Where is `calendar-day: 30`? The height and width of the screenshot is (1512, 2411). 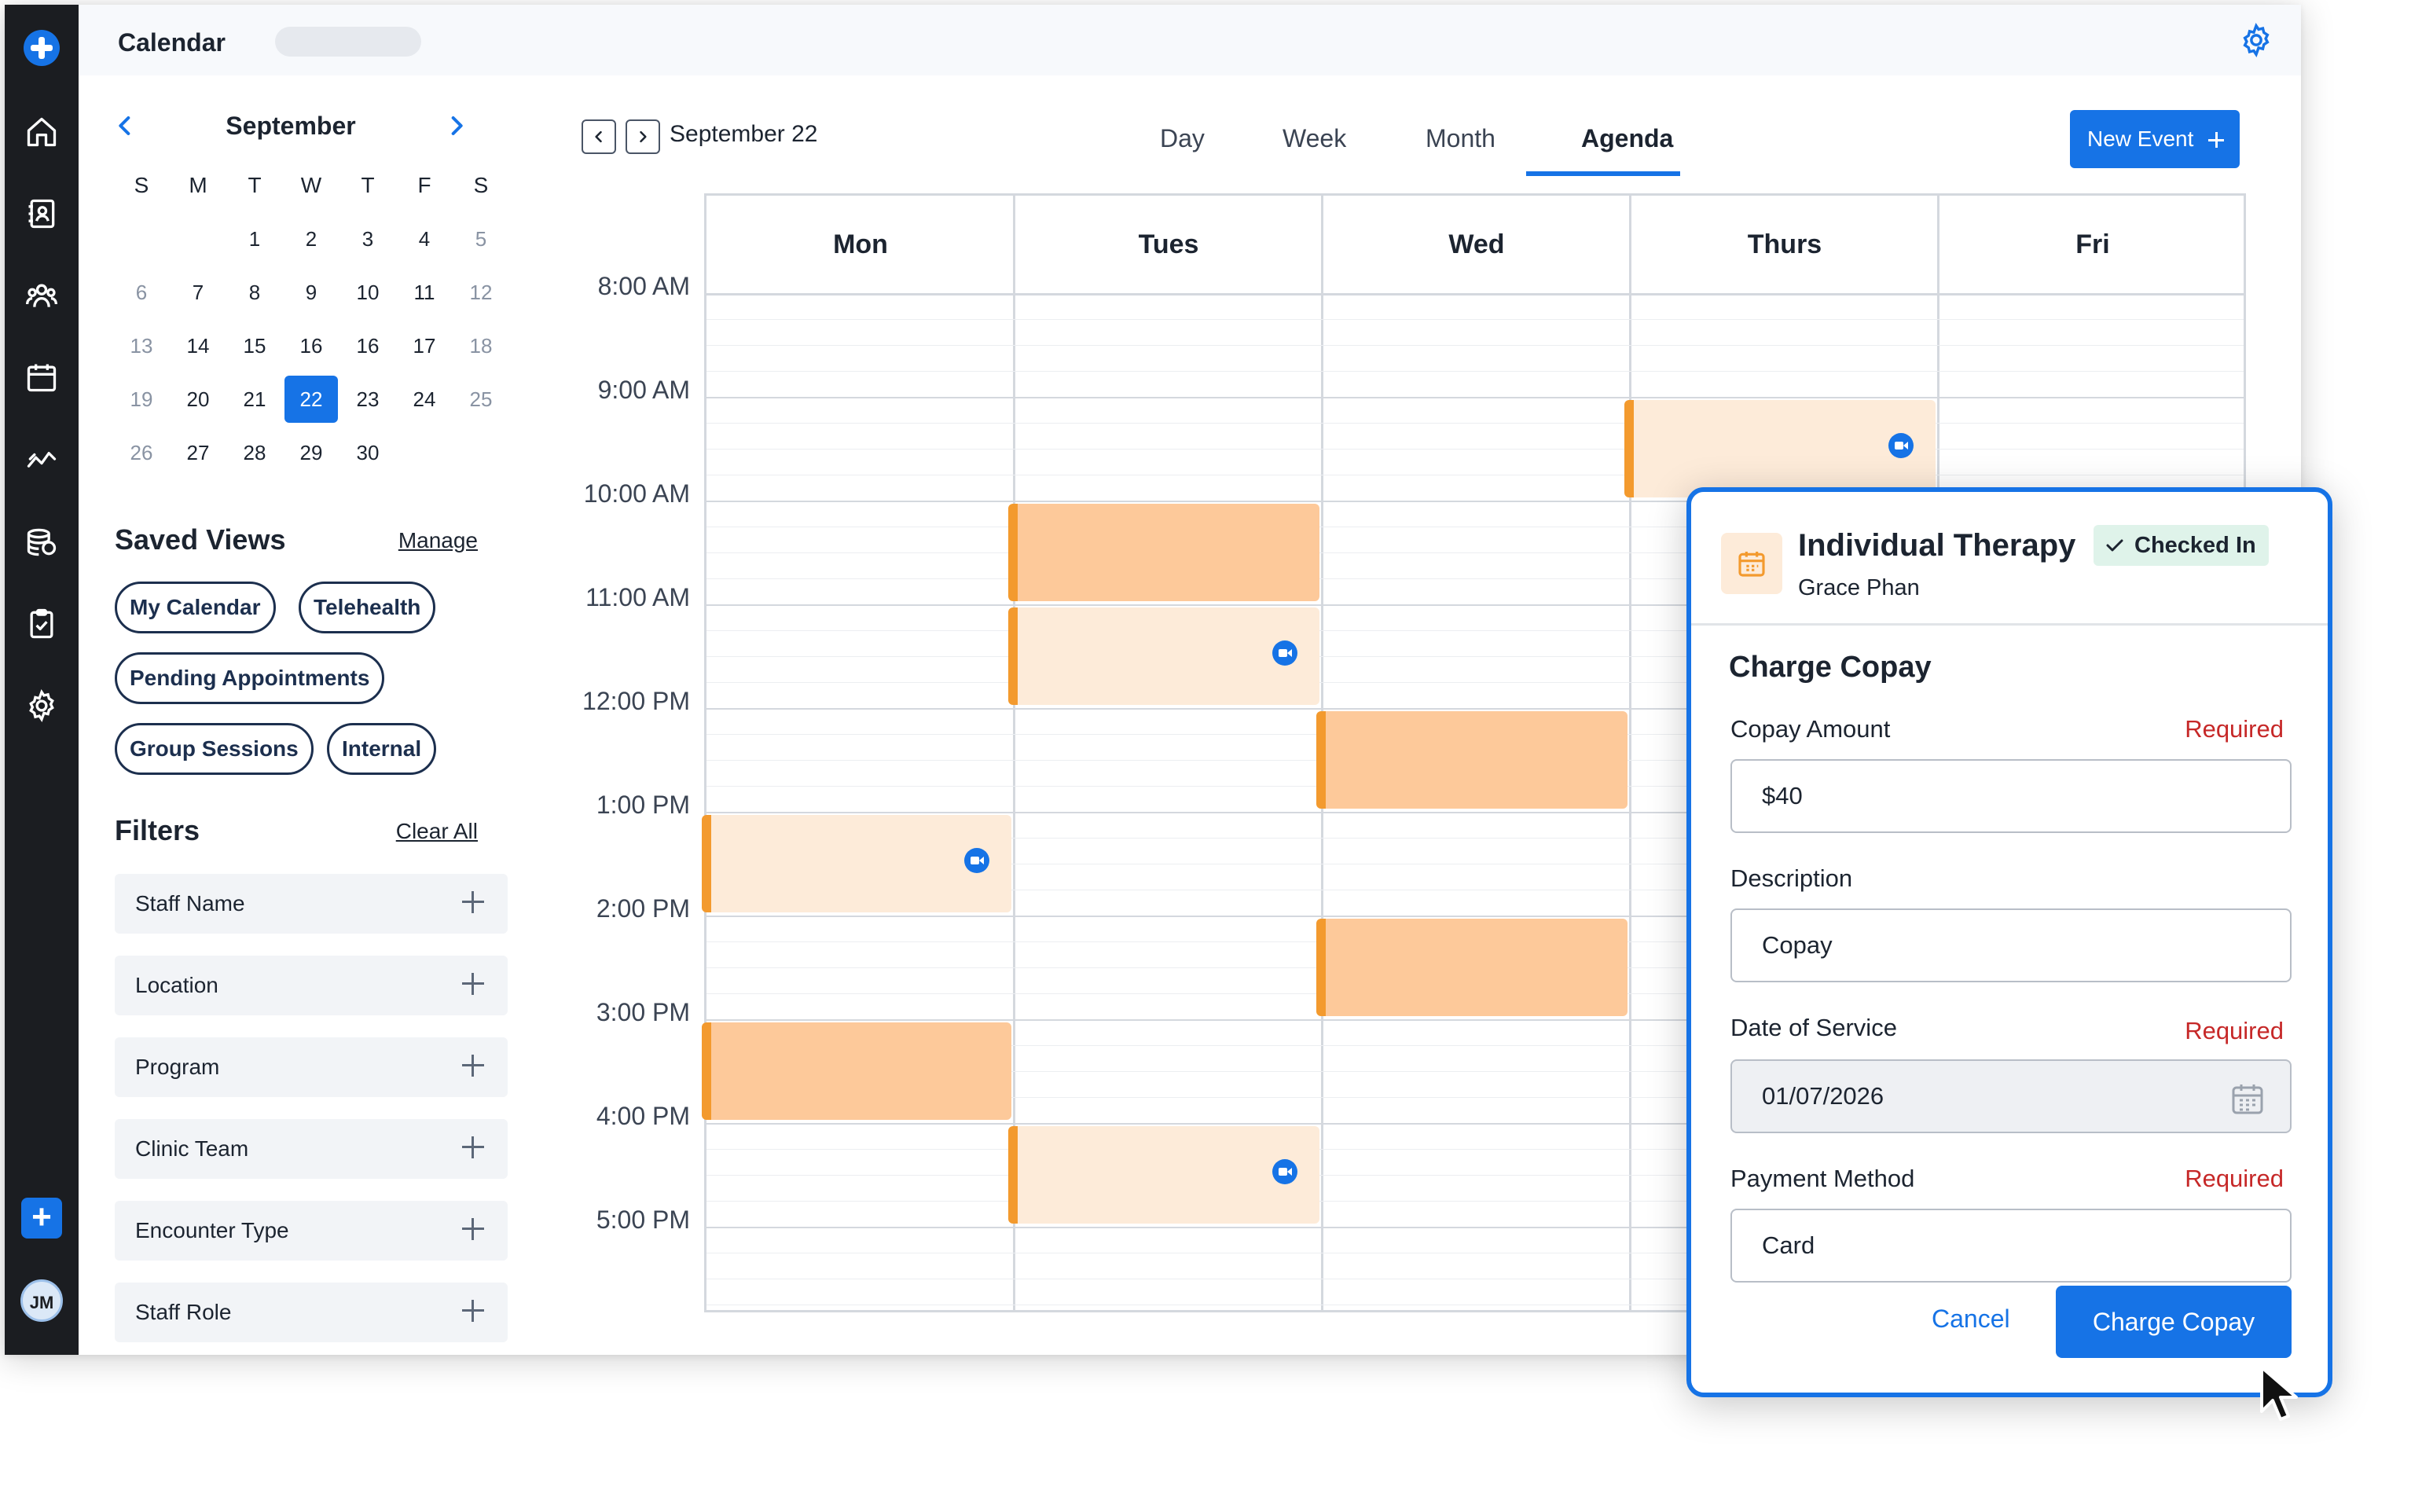
calendar-day: 30 is located at coordinates (367, 453).